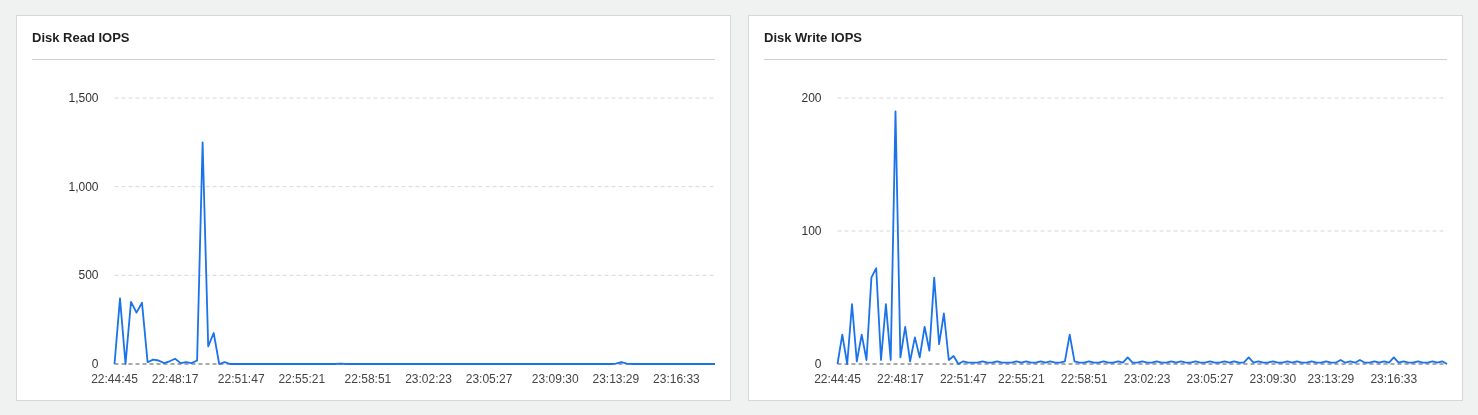  What do you see at coordinates (83, 186) in the screenshot?
I see `axis-tick-label: 1,000` at bounding box center [83, 186].